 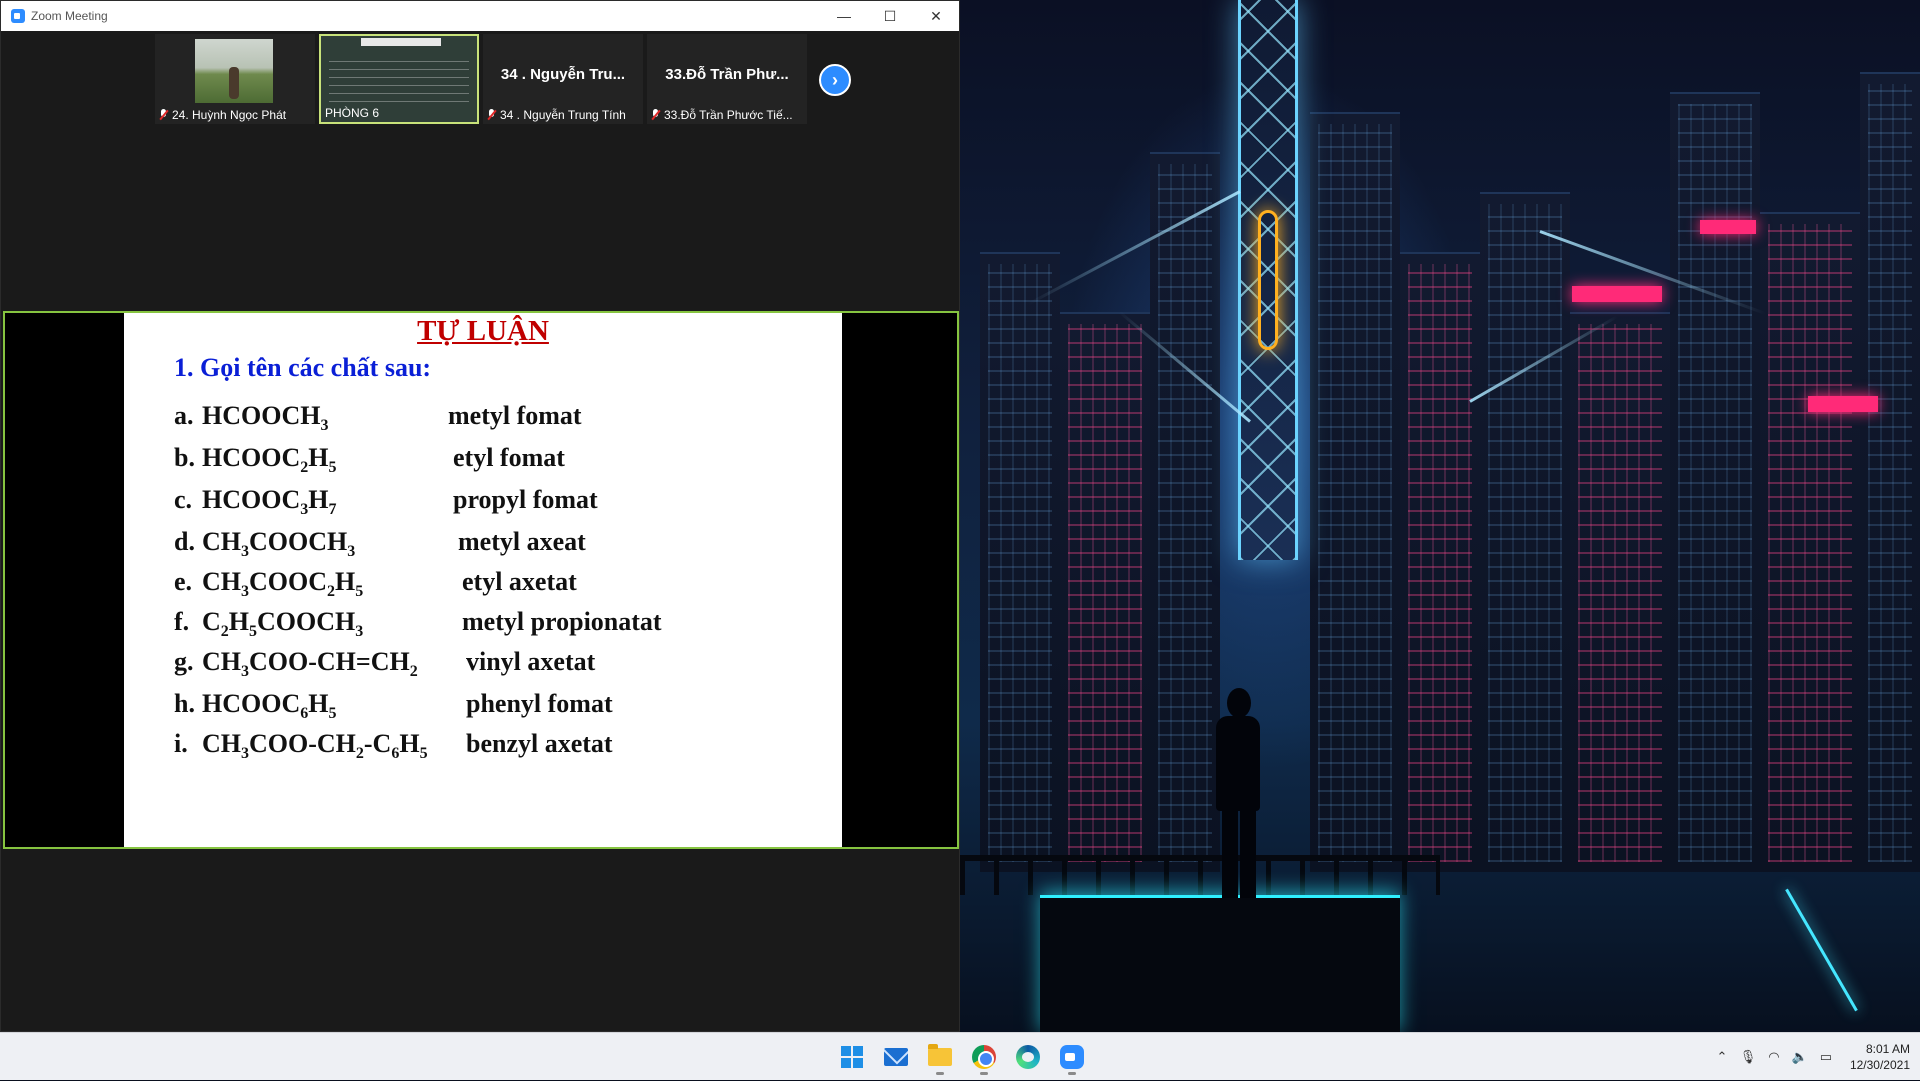 What do you see at coordinates (385, 664) in the screenshot?
I see `list-item: g. CH3COO-CH=CH2 vinyl axetat` at bounding box center [385, 664].